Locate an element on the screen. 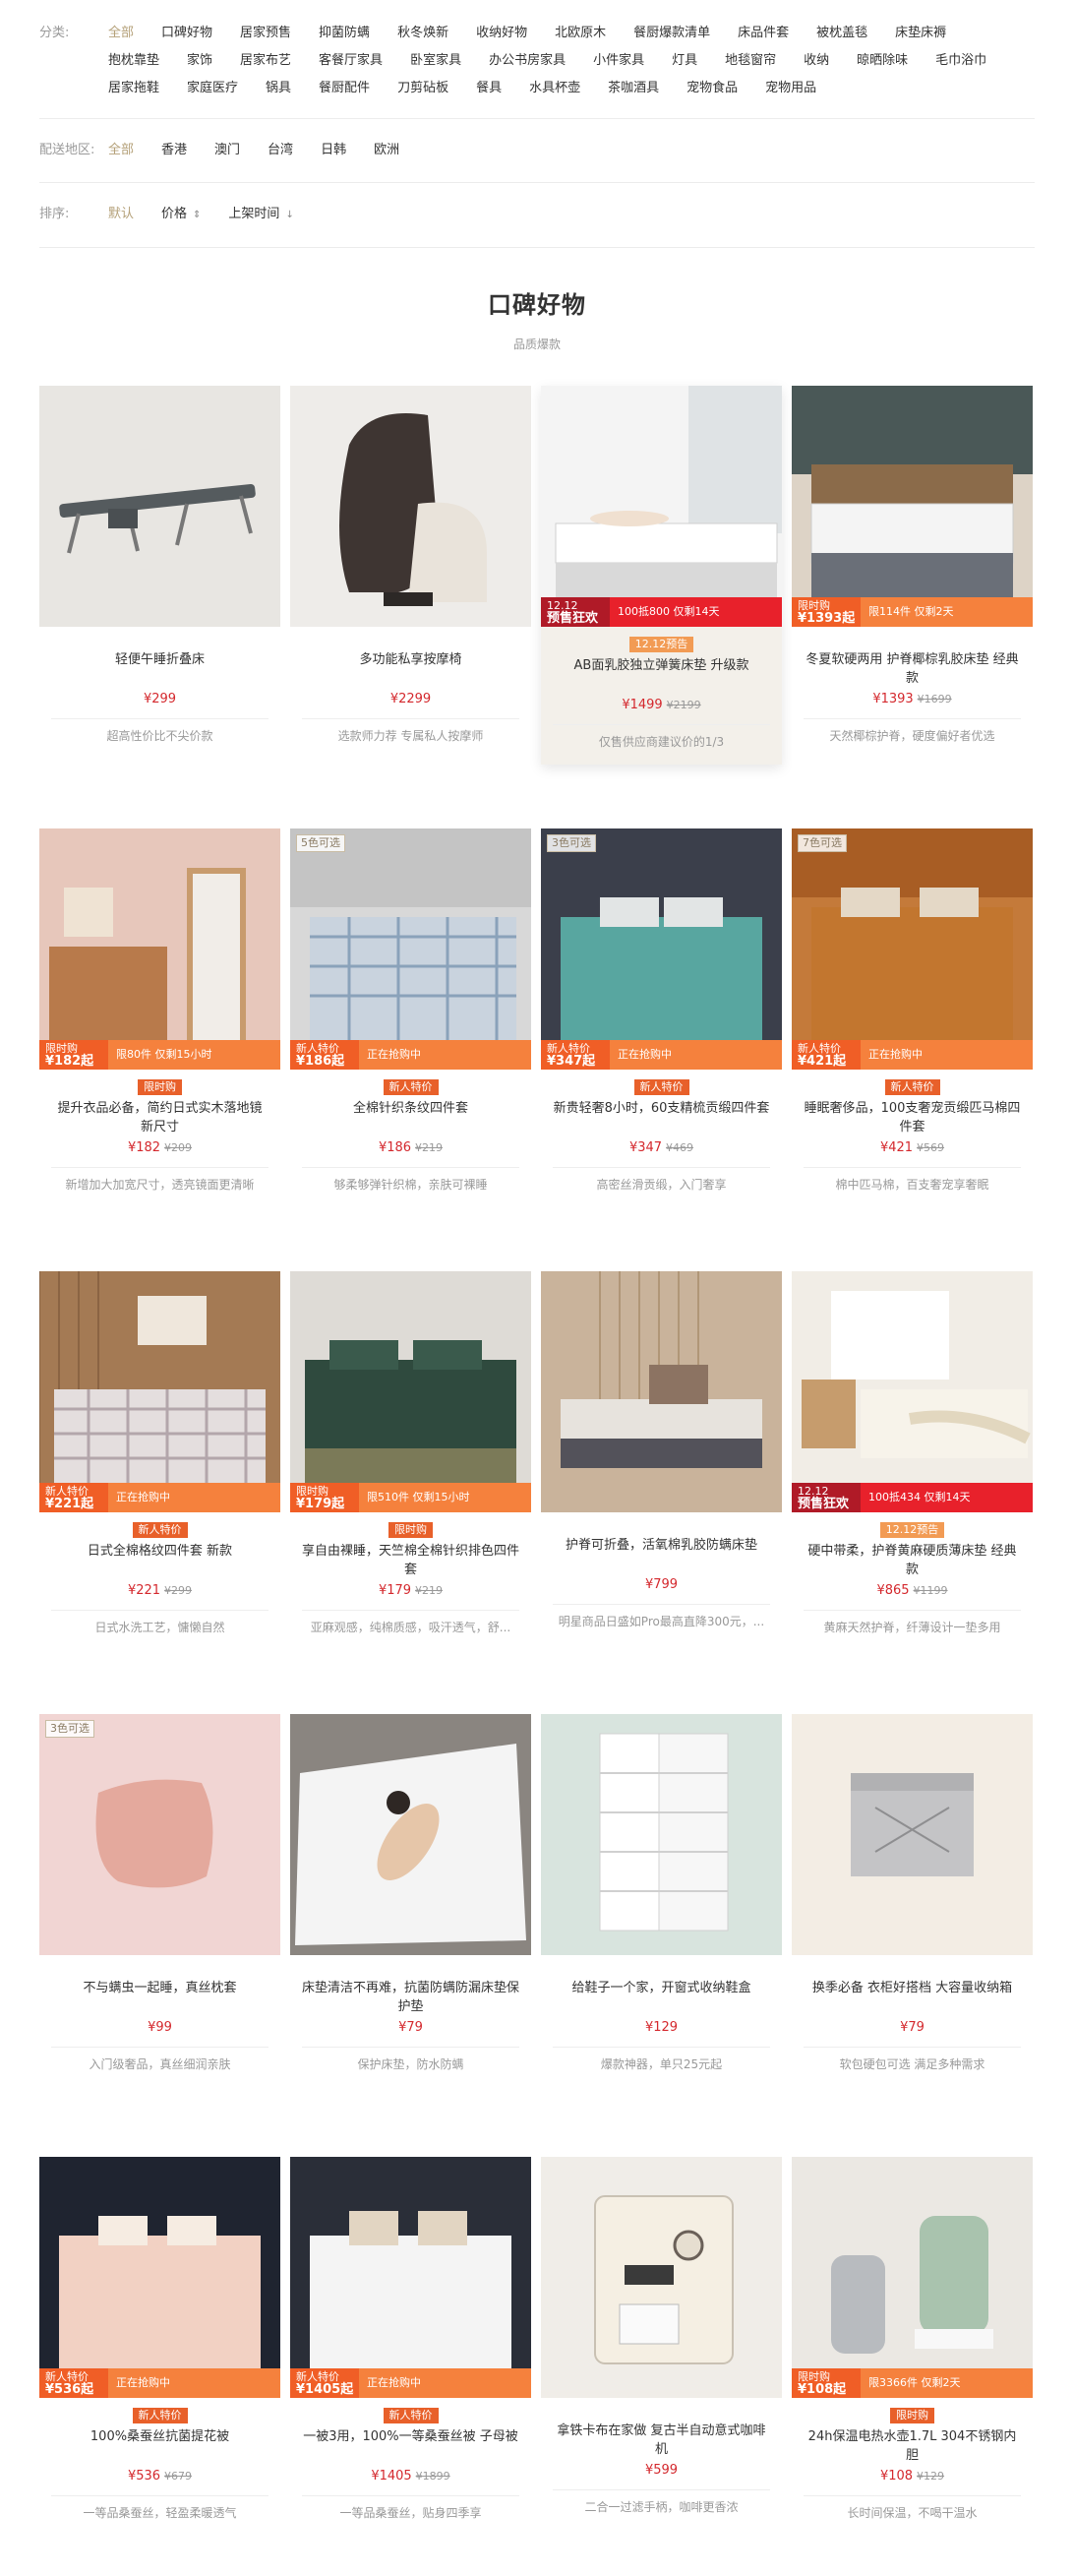  product-image: 12.12 预售狂欢 100抵800 仅剩14天 is located at coordinates (661, 506).